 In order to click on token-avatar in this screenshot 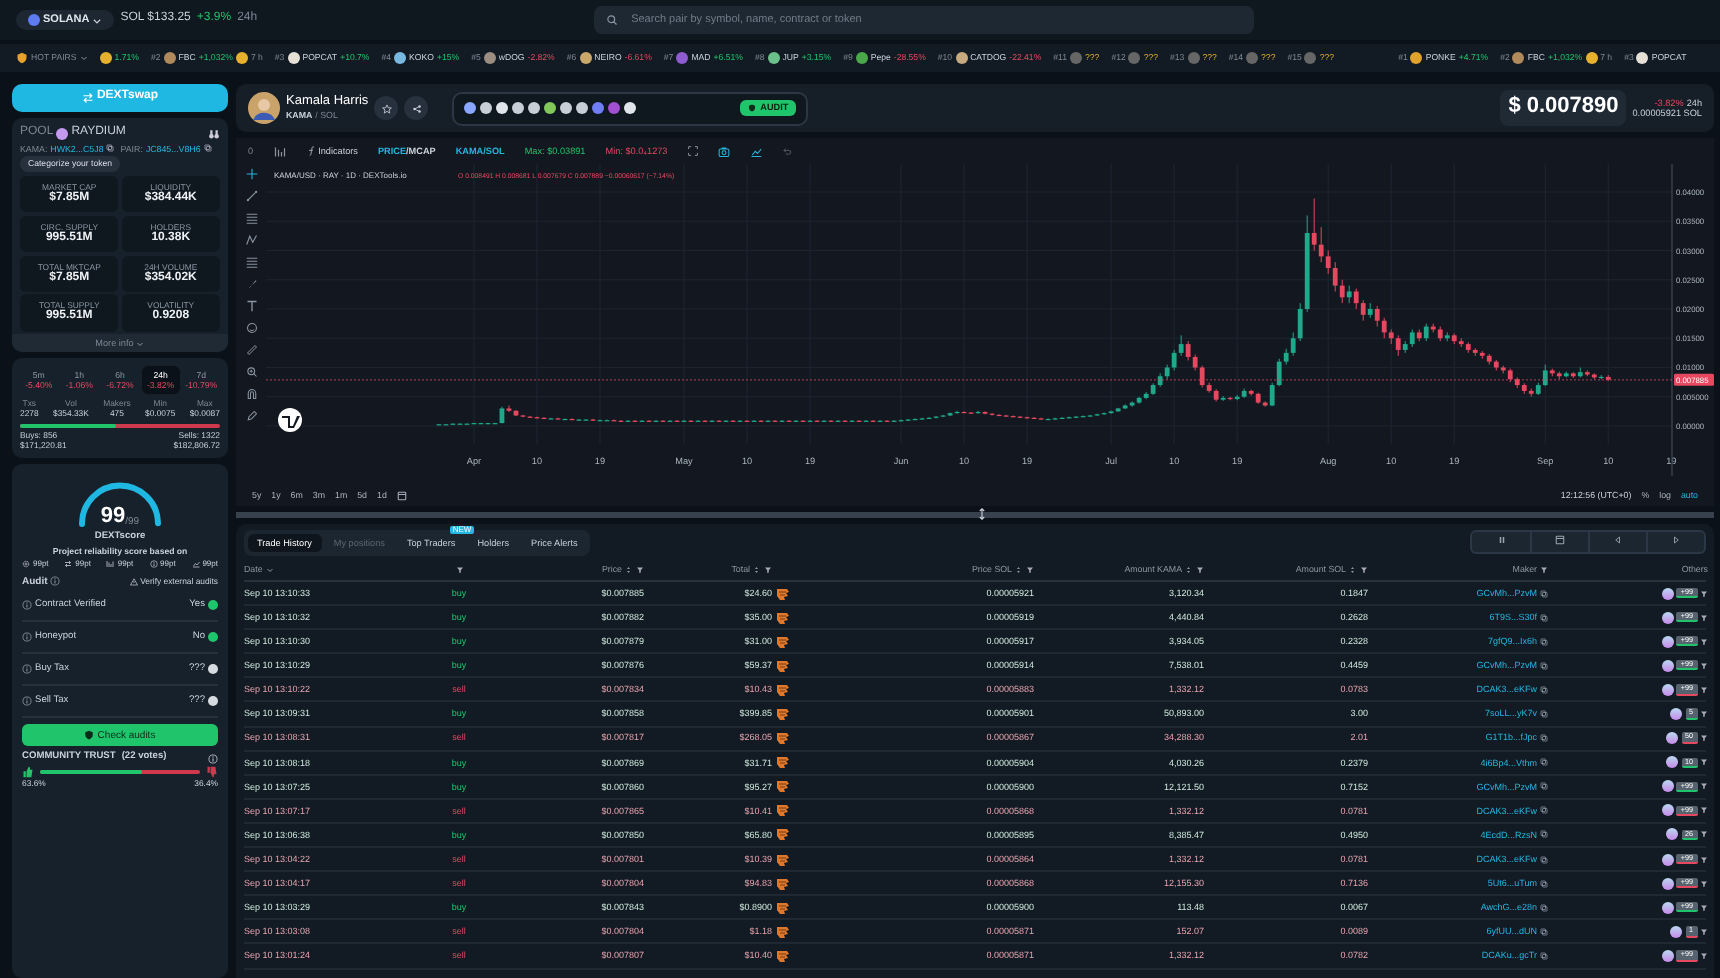, I will do `click(264, 108)`.